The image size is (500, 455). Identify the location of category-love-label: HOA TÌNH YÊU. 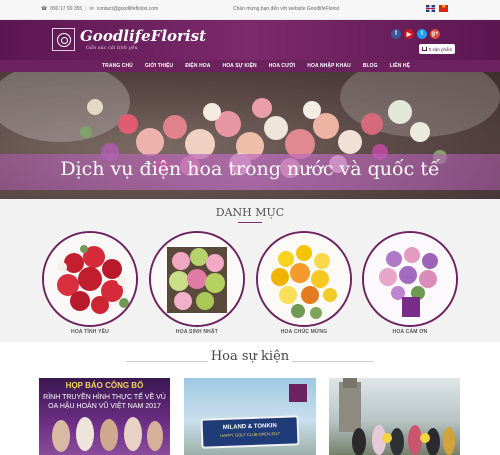
(90, 332).